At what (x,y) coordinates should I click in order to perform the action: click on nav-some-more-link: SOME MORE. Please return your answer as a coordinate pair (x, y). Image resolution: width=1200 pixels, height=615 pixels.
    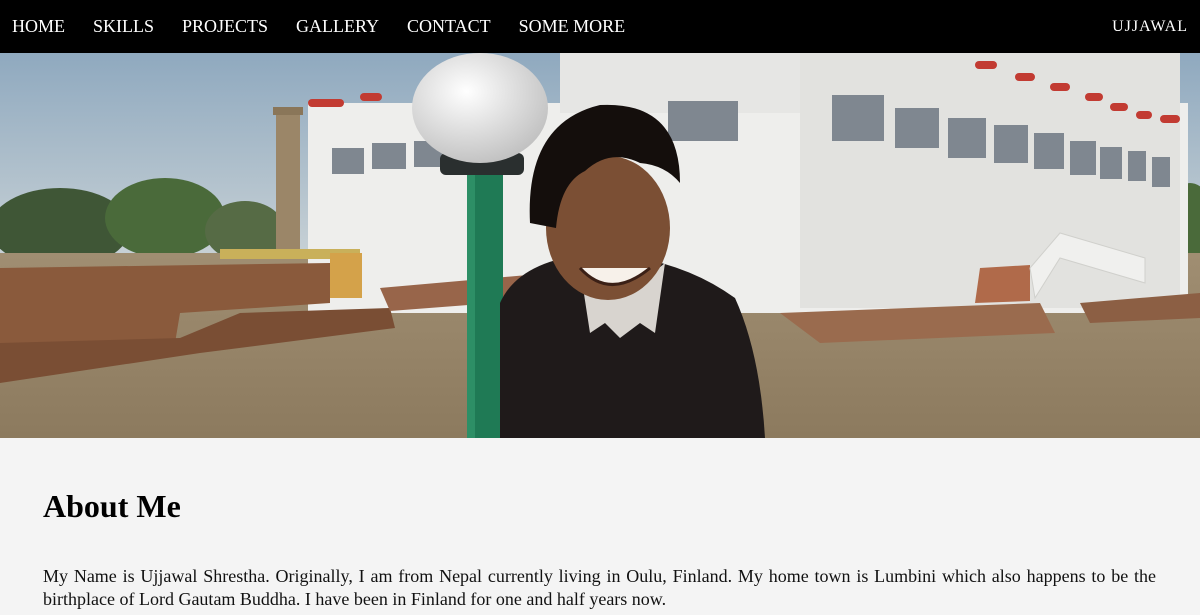
    Looking at the image, I should click on (572, 26).